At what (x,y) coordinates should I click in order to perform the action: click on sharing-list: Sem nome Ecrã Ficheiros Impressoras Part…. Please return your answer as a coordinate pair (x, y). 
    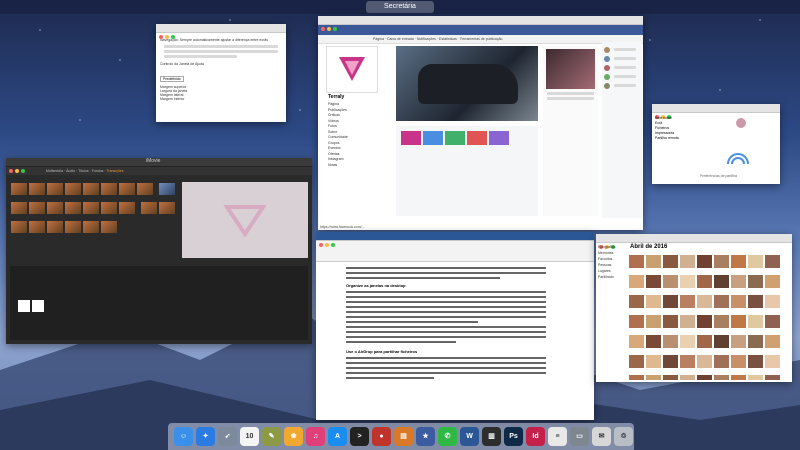
    Looking at the image, I should click on (675, 128).